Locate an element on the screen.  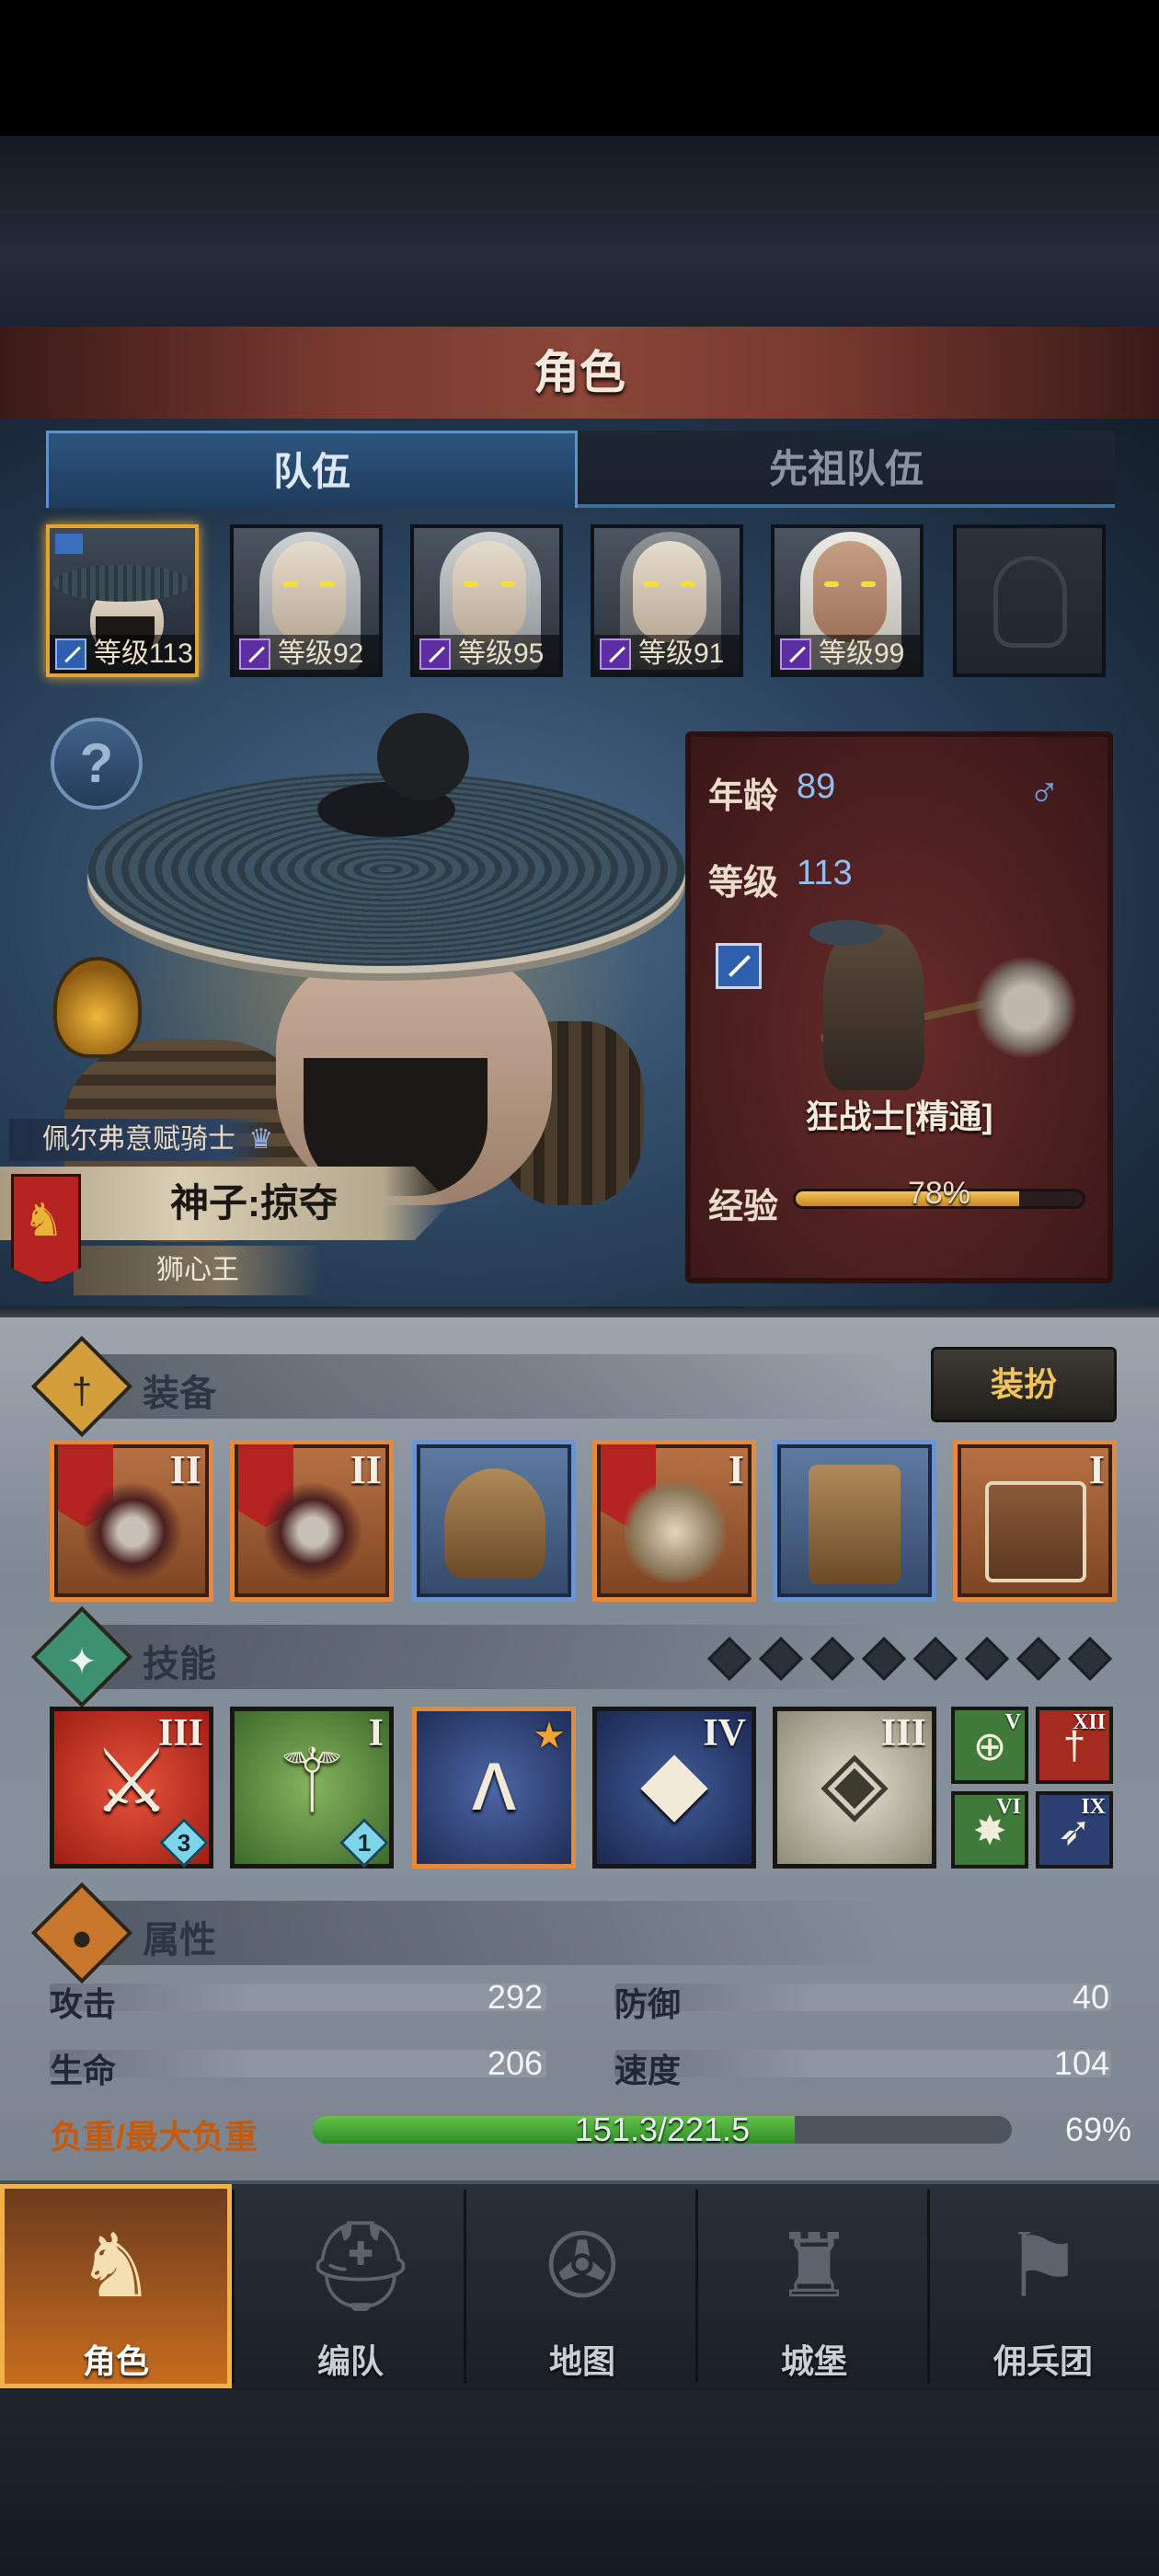
nav-mercenaries: ⚑ 佣兵团 is located at coordinates (1043, 2286).